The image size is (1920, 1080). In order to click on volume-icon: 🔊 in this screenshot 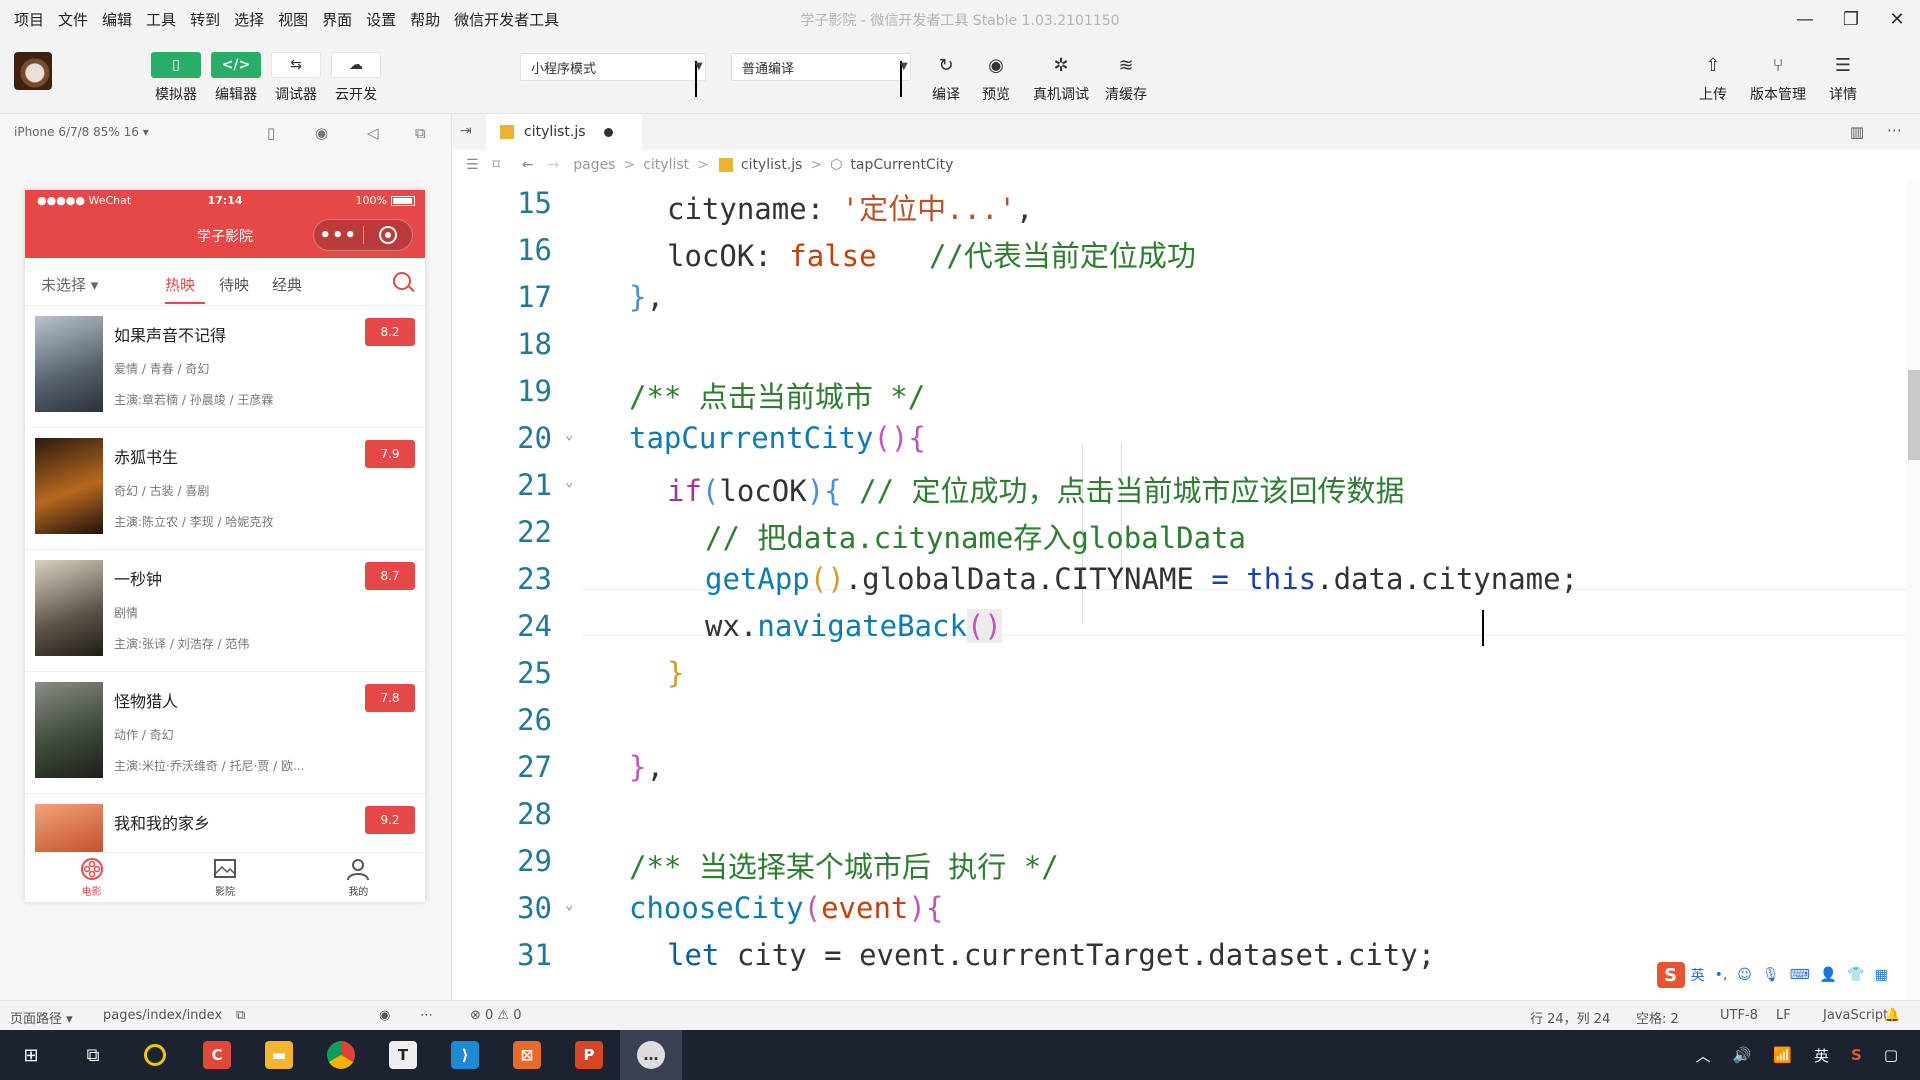, I will do `click(1742, 1055)`.